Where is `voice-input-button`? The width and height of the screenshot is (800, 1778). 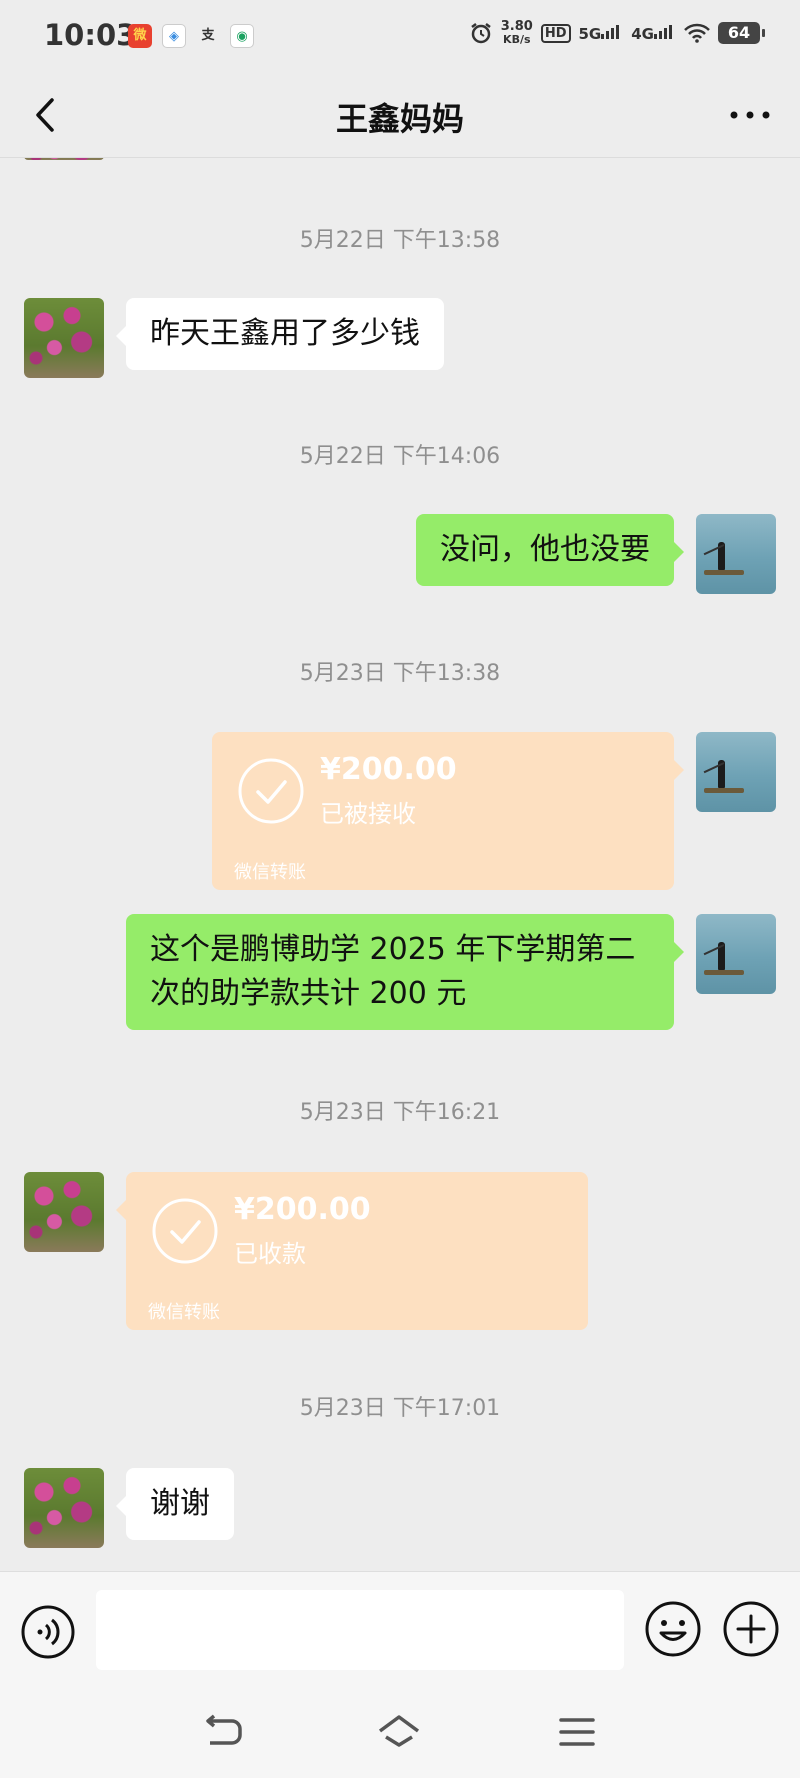 voice-input-button is located at coordinates (48, 1632).